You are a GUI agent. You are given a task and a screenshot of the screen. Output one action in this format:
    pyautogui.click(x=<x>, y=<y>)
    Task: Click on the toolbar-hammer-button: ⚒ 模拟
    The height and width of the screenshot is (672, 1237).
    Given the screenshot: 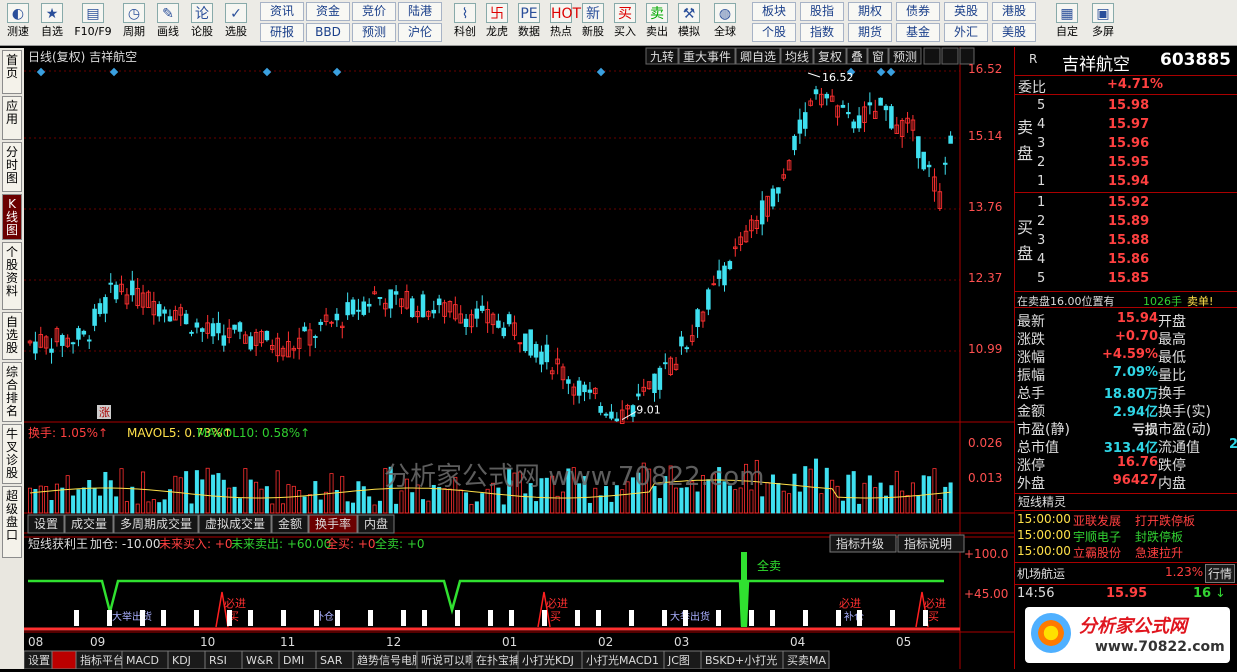 What is the action you would take?
    pyautogui.click(x=689, y=23)
    